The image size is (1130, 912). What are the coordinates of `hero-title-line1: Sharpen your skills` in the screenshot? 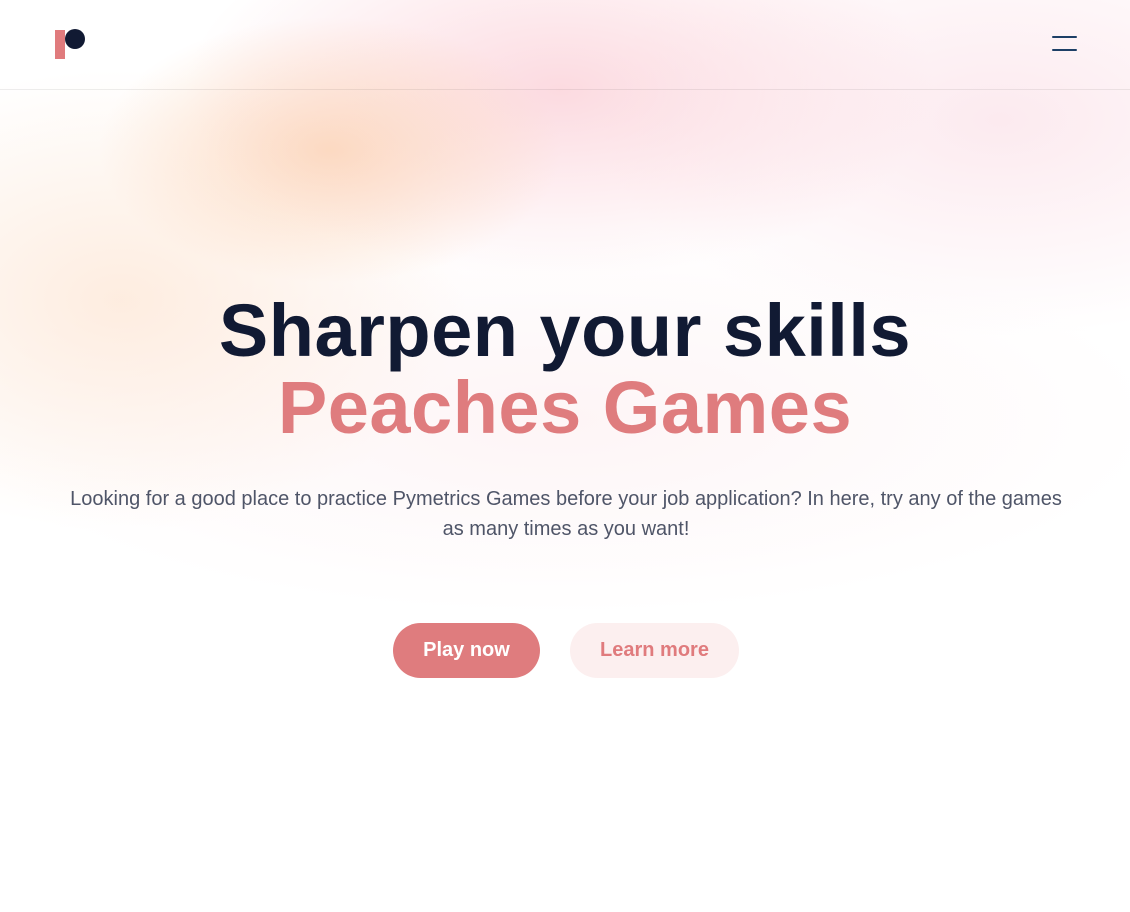 It's located at (565, 330).